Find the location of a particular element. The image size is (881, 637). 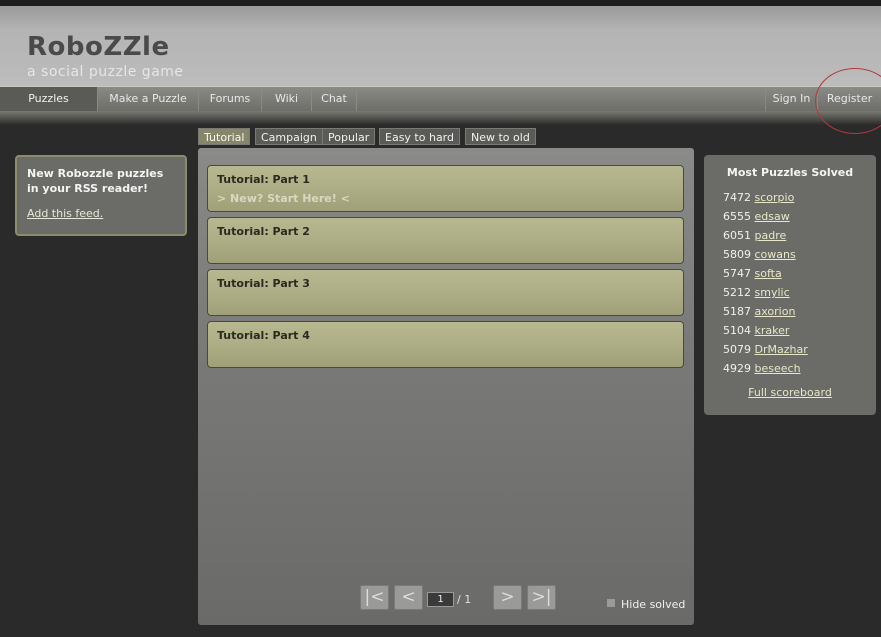

score-user-link: padre is located at coordinates (771, 235).